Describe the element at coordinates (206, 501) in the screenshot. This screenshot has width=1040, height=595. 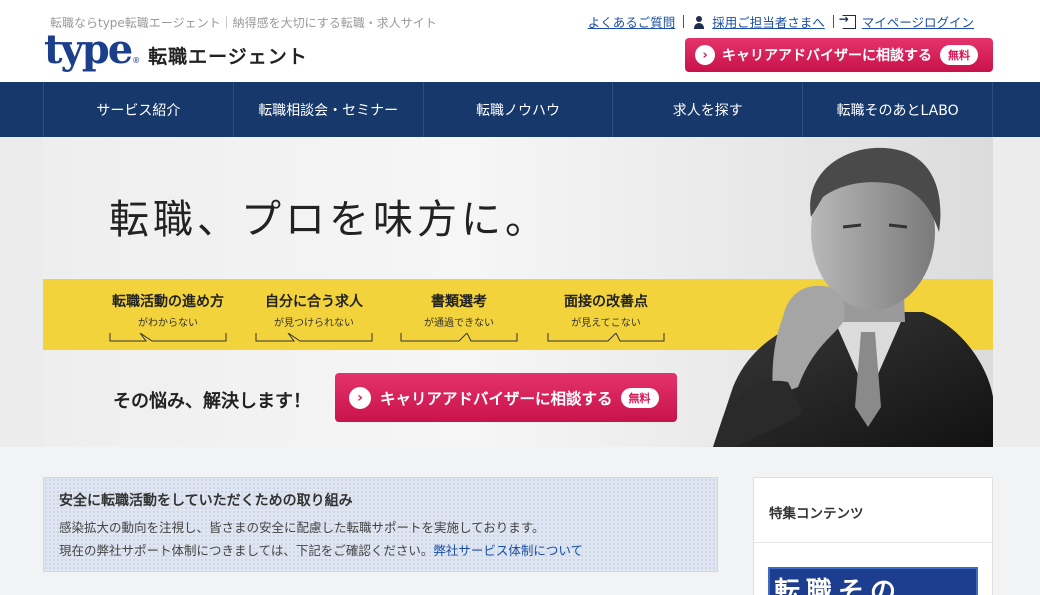
I see `notice-title: 安全に転職活動をしていただくための取り組み` at that location.